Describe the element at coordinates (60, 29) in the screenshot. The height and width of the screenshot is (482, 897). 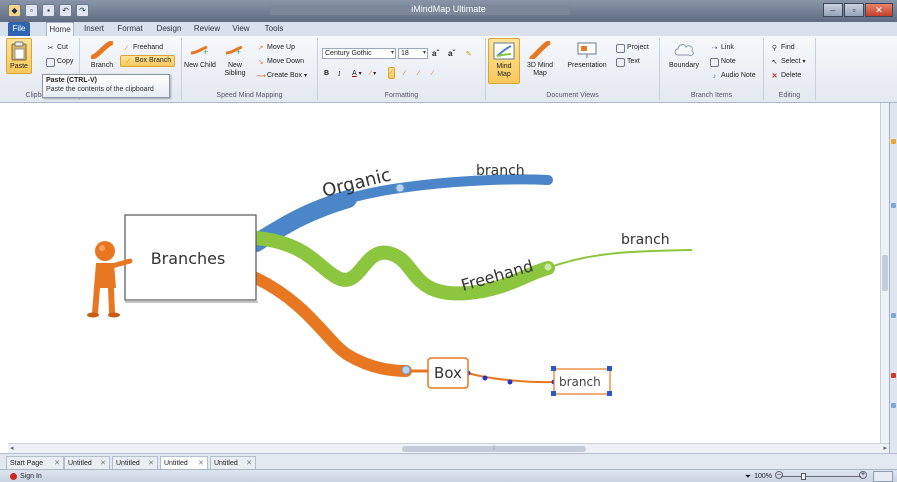
I see `tab-home: Home` at that location.